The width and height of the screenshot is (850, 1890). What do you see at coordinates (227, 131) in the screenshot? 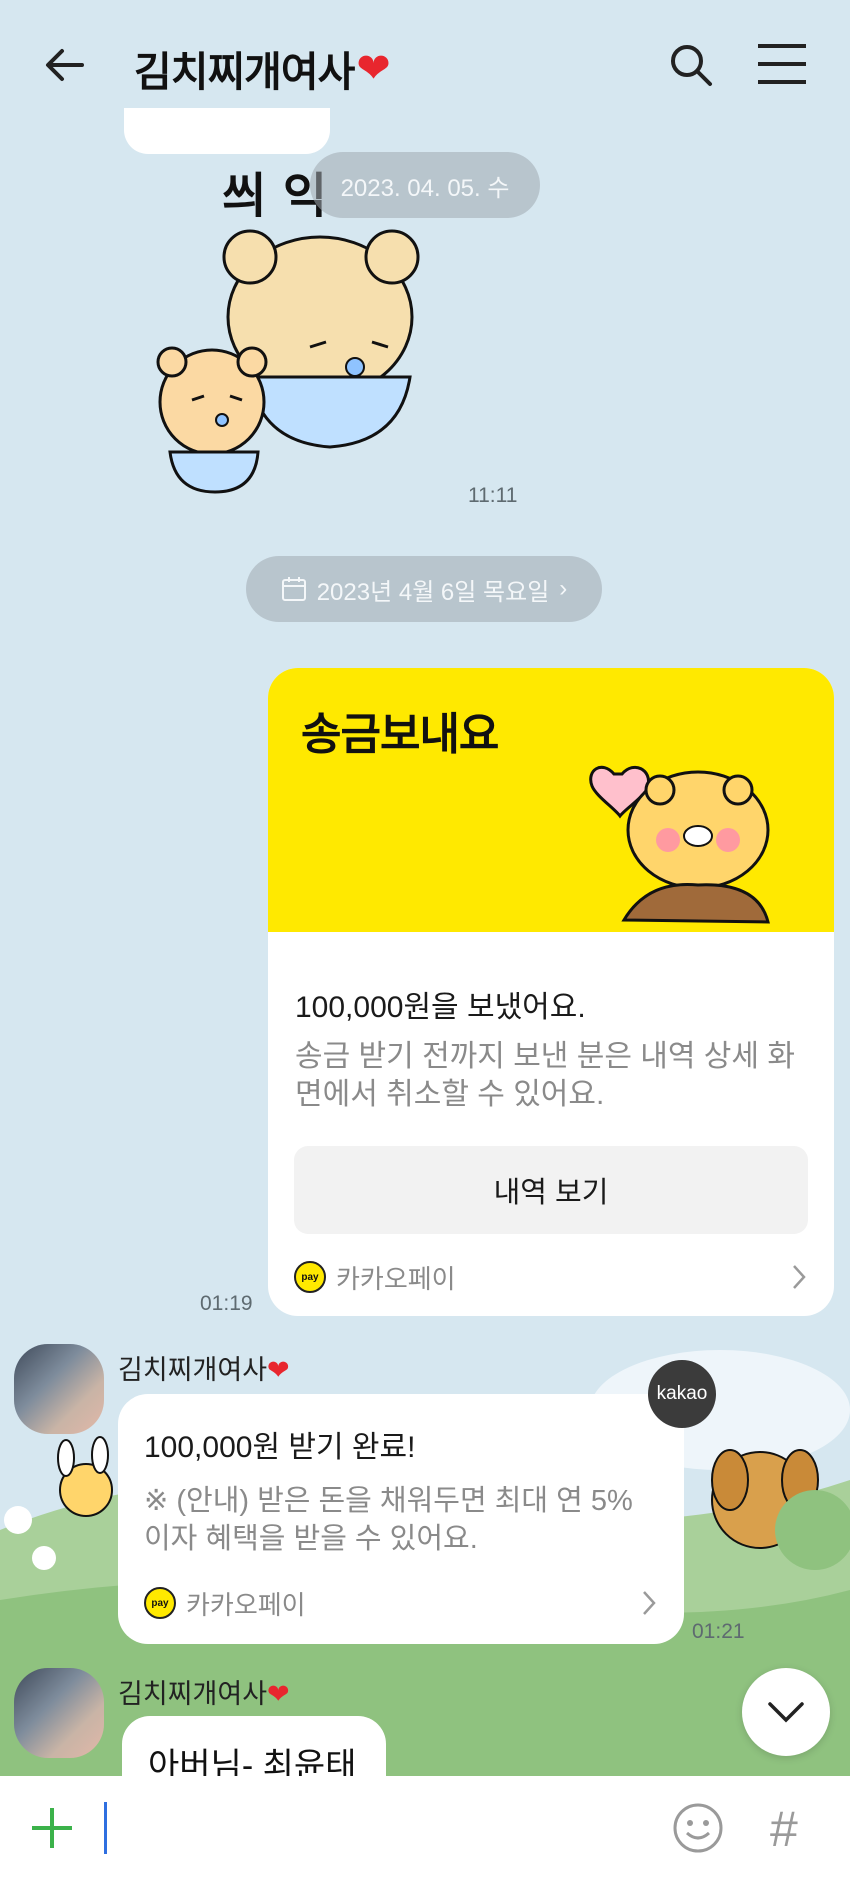
I see `previous-message-bubble` at bounding box center [227, 131].